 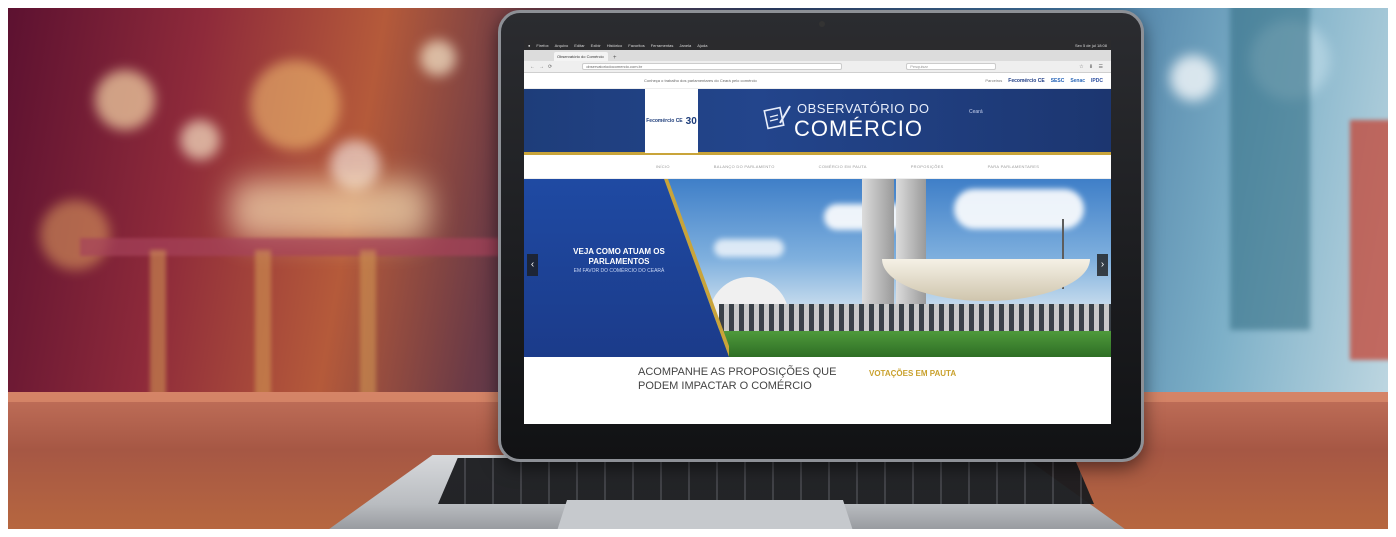 I want to click on menu-item: Editar, so click(x=579, y=45).